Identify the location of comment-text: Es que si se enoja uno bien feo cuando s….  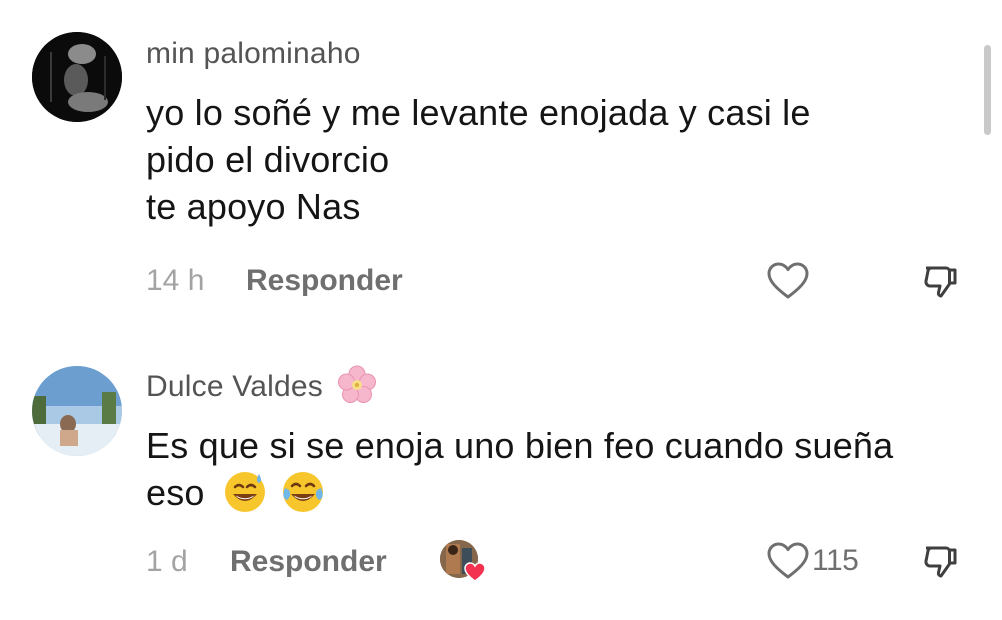
(519, 469).